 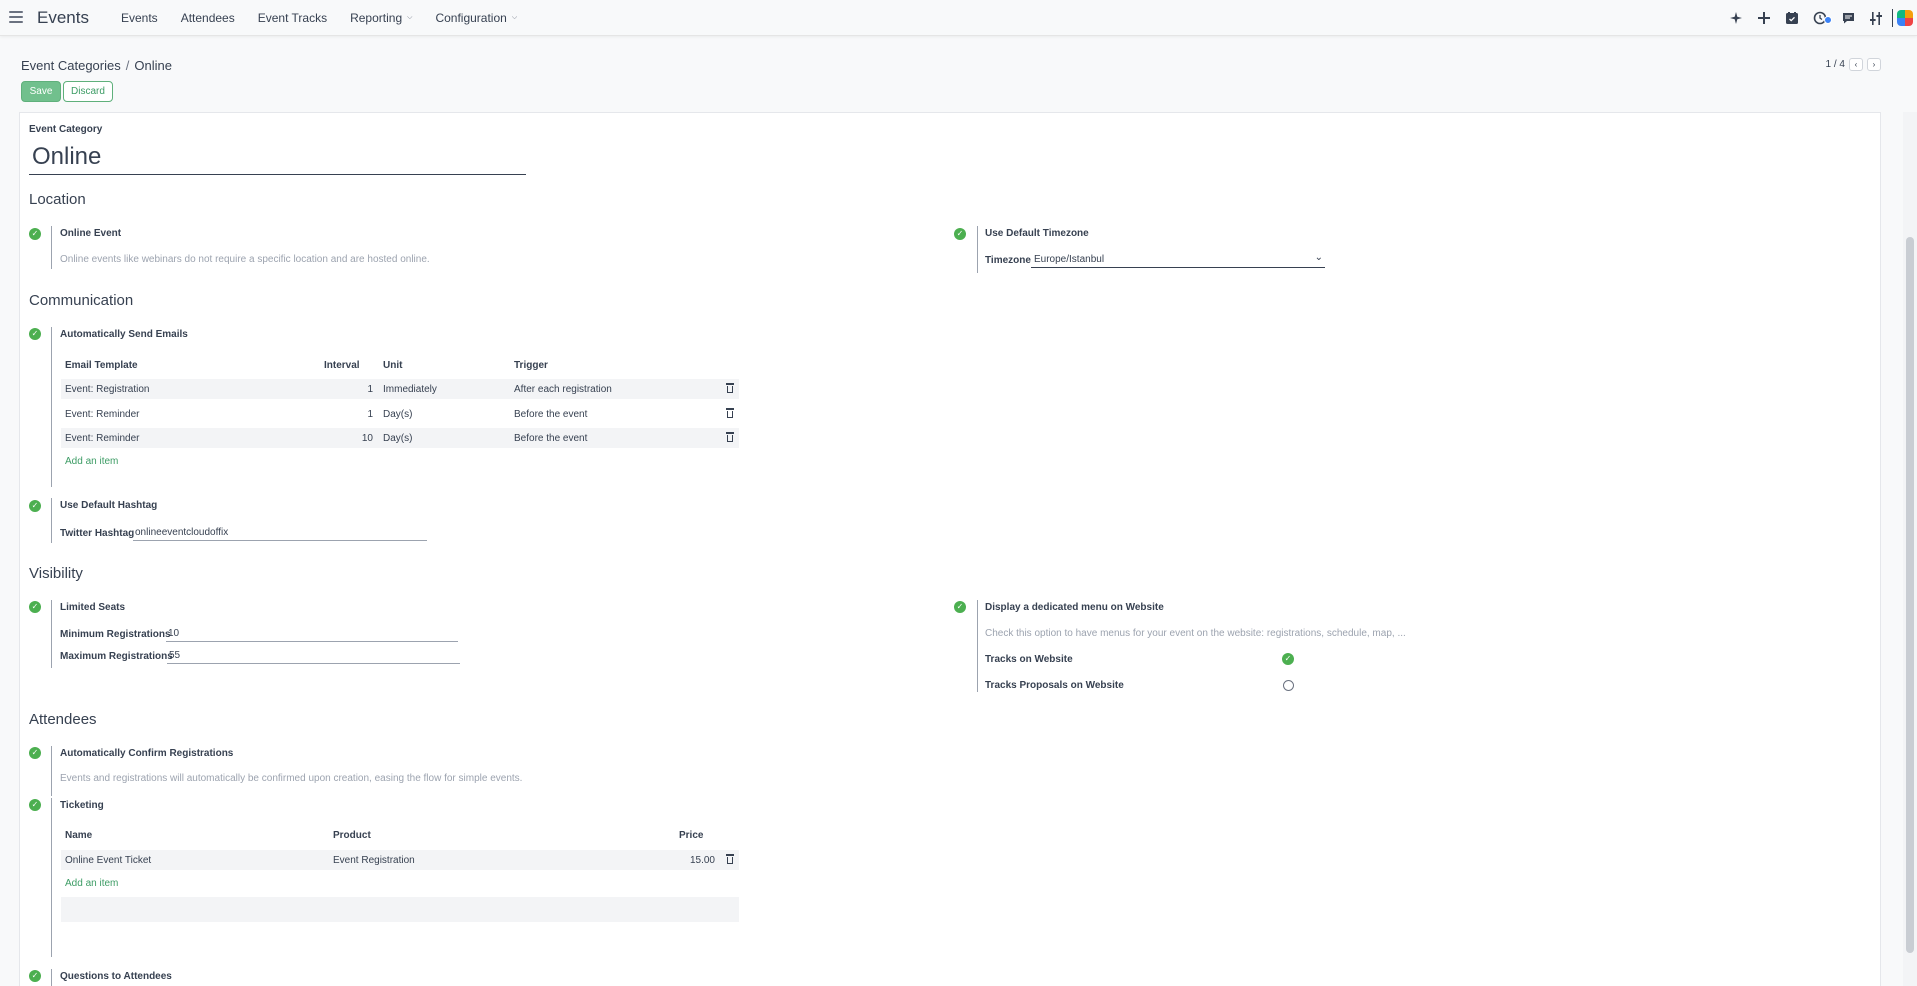 I want to click on menu-events-label: Events, so click(x=139, y=18).